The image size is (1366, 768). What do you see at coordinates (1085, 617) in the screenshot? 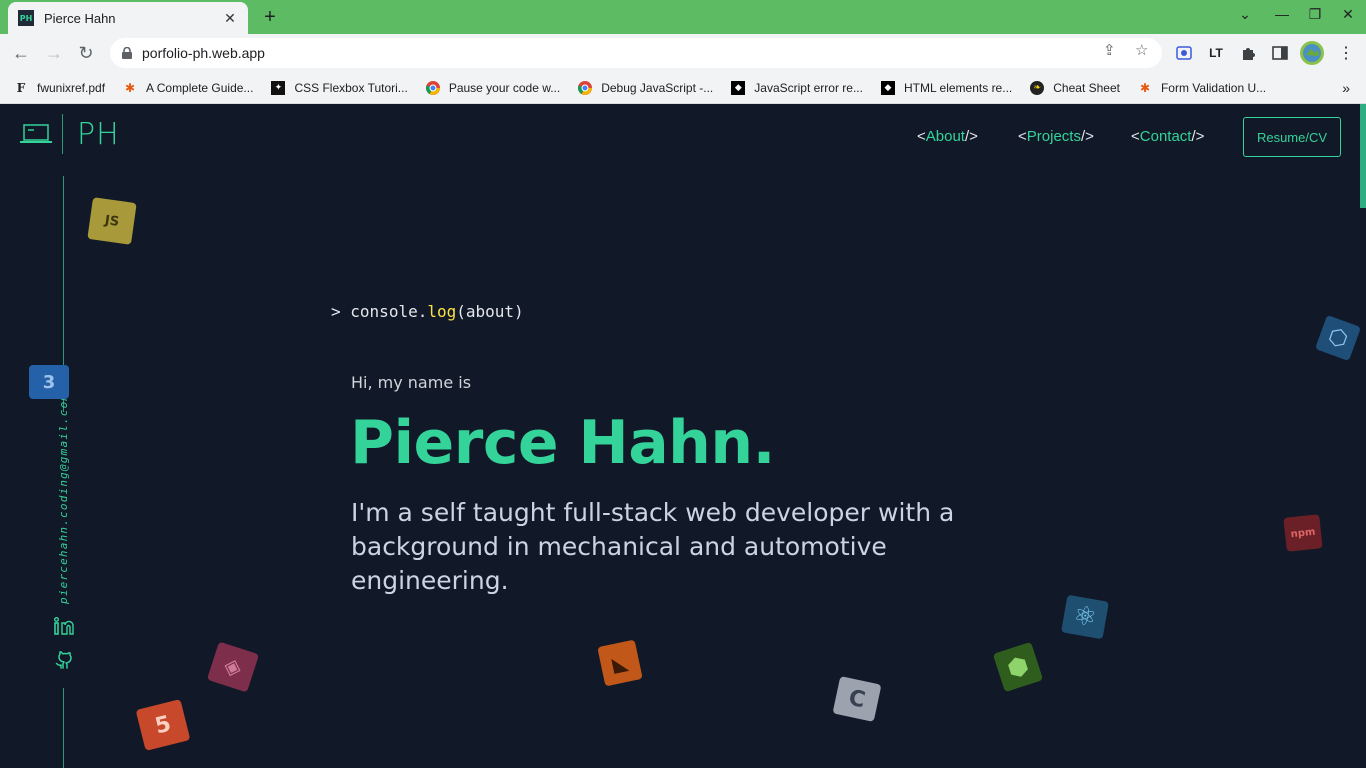
I see `react-cube: ⚛` at bounding box center [1085, 617].